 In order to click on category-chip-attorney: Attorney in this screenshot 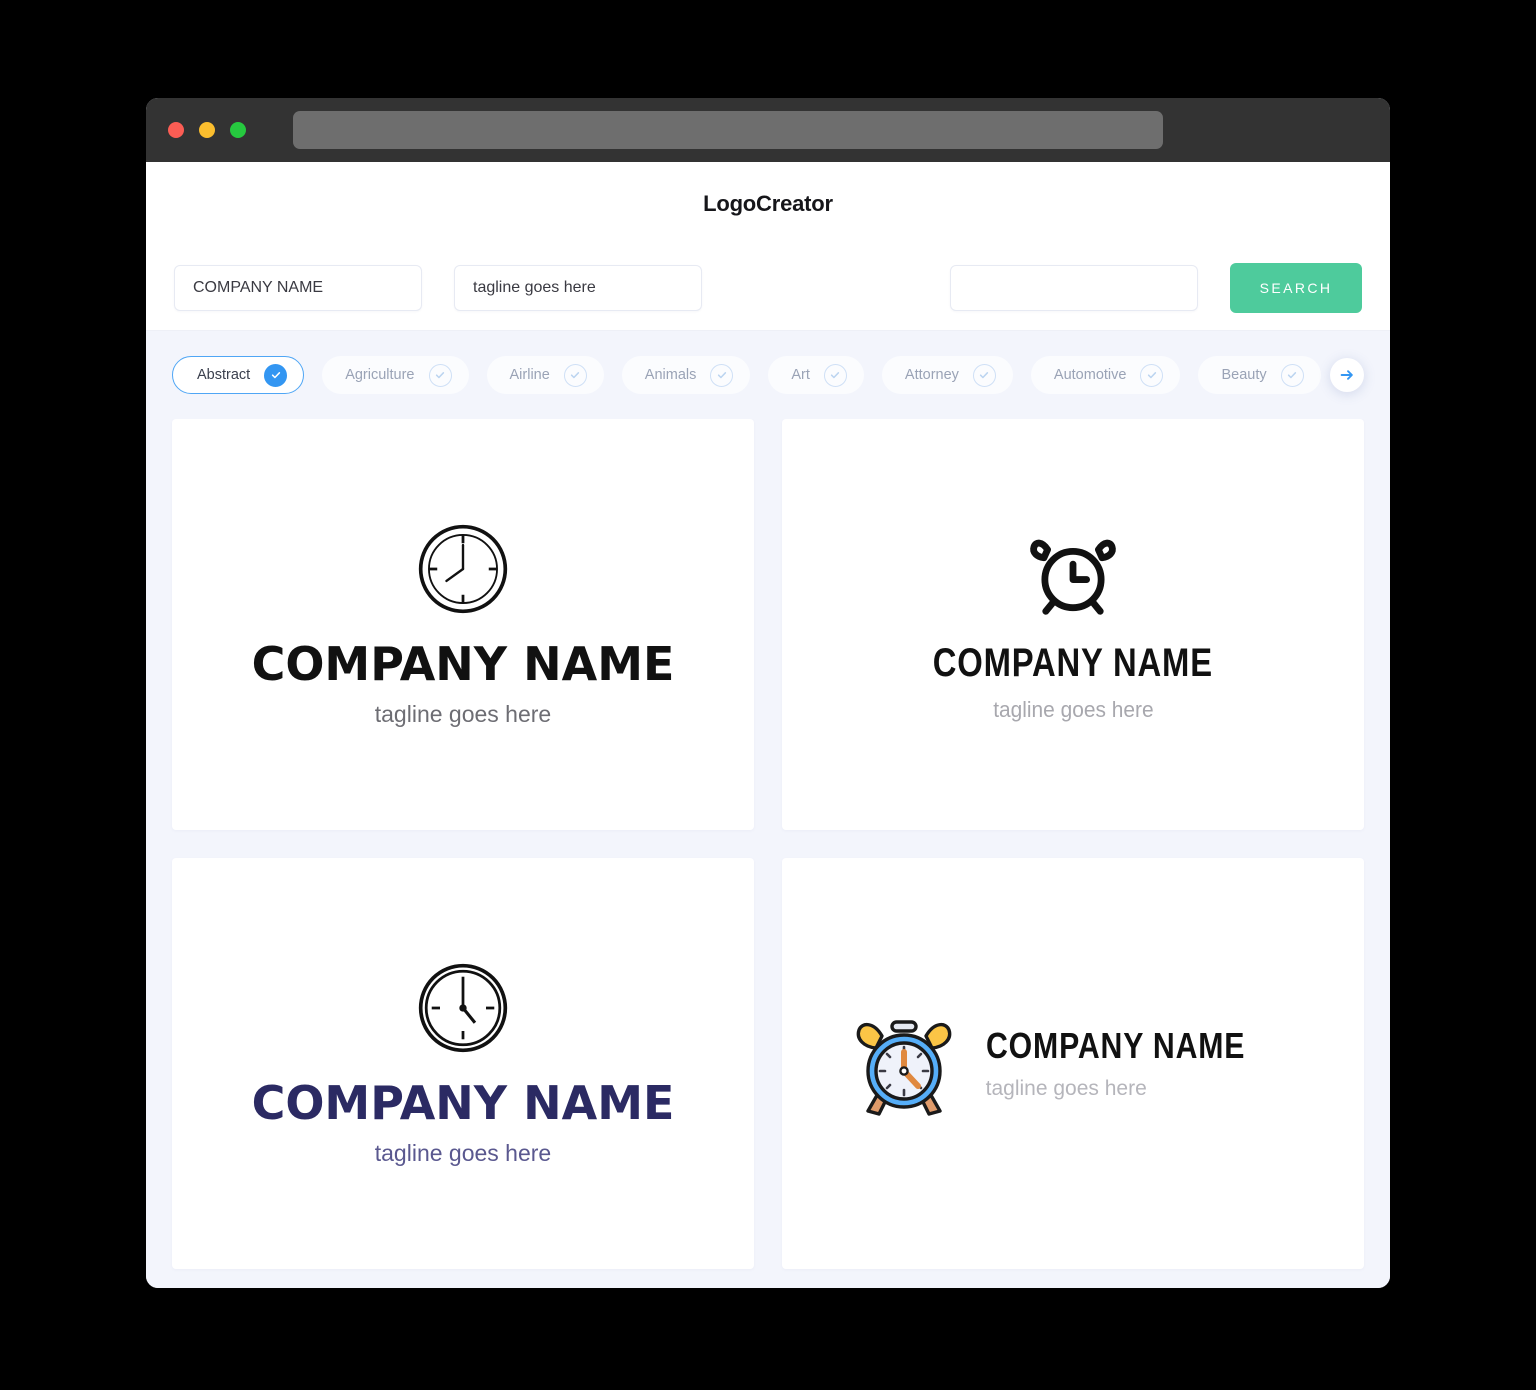, I will do `click(947, 375)`.